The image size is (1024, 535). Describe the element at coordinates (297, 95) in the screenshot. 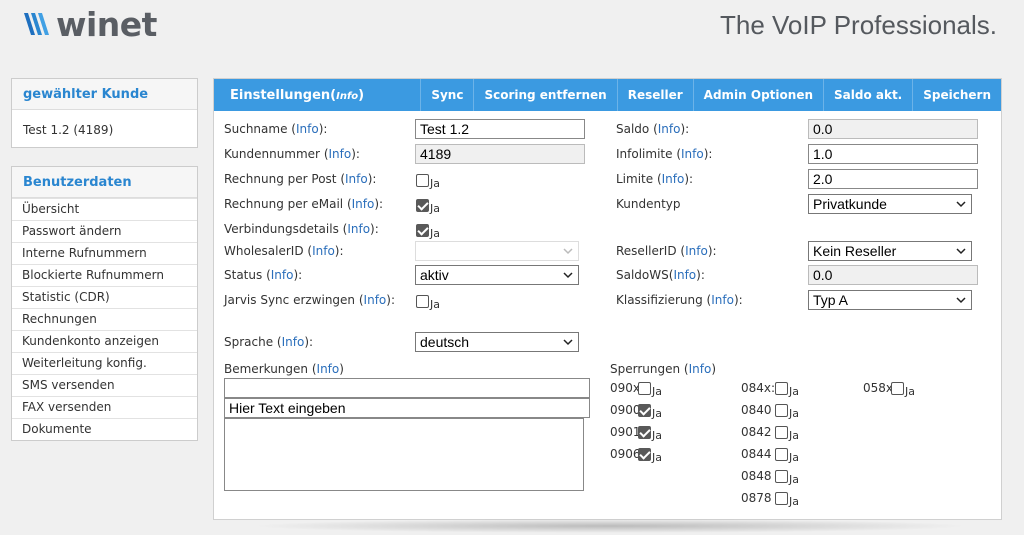

I see `settings-title: Einstellungen(Info)` at that location.